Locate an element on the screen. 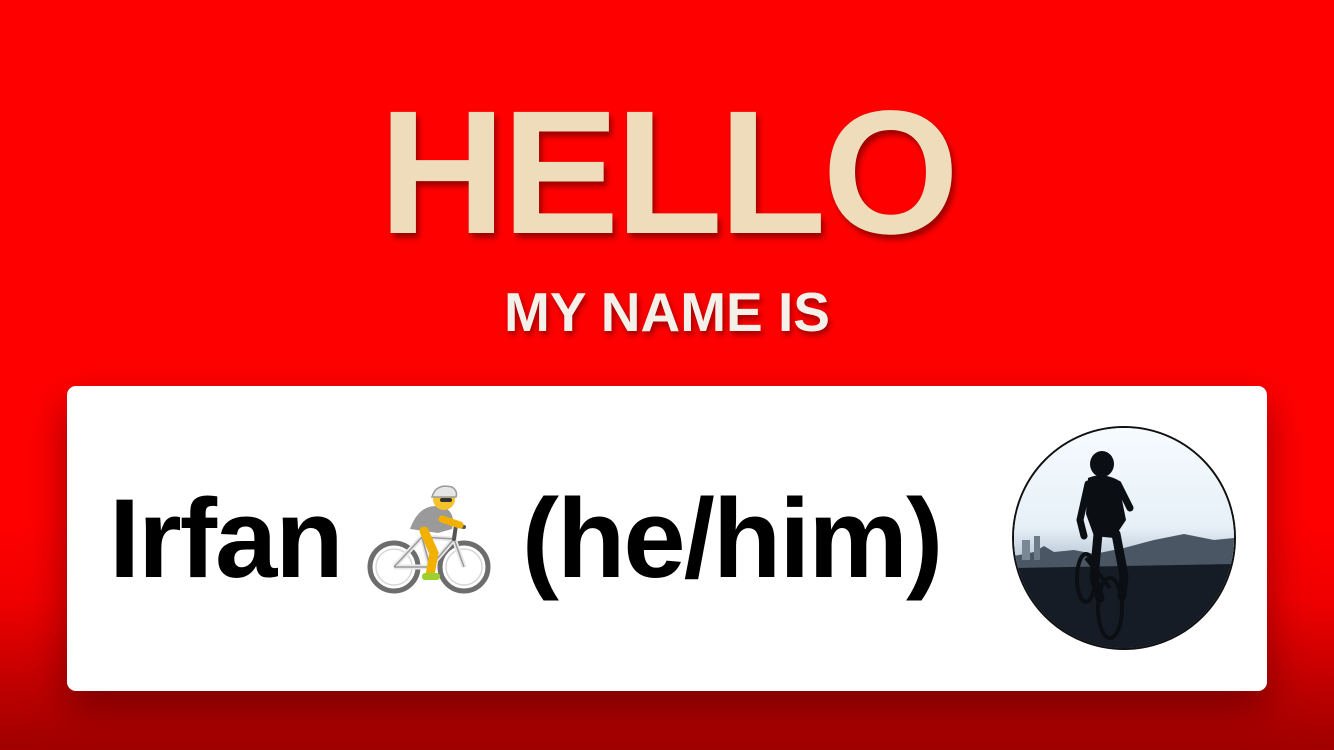  name-line: Irfan (he/him) is located at coordinates (526, 539).